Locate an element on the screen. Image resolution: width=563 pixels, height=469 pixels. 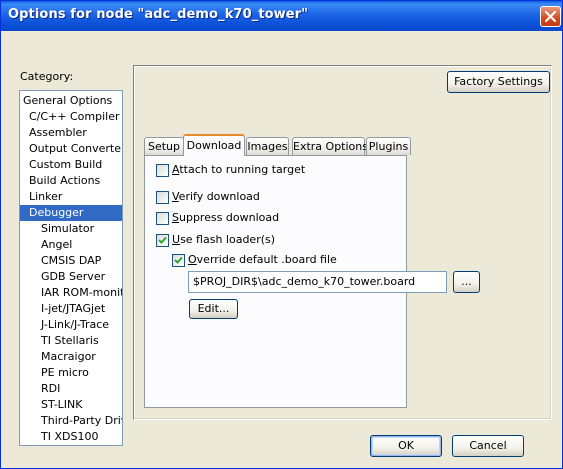
attach-checkbox is located at coordinates (162, 170).